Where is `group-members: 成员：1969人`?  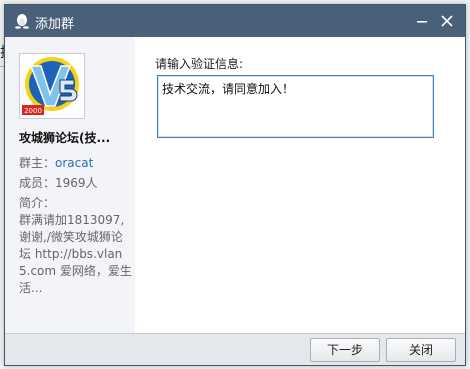
group-members: 成员：1969人 is located at coordinates (76, 183).